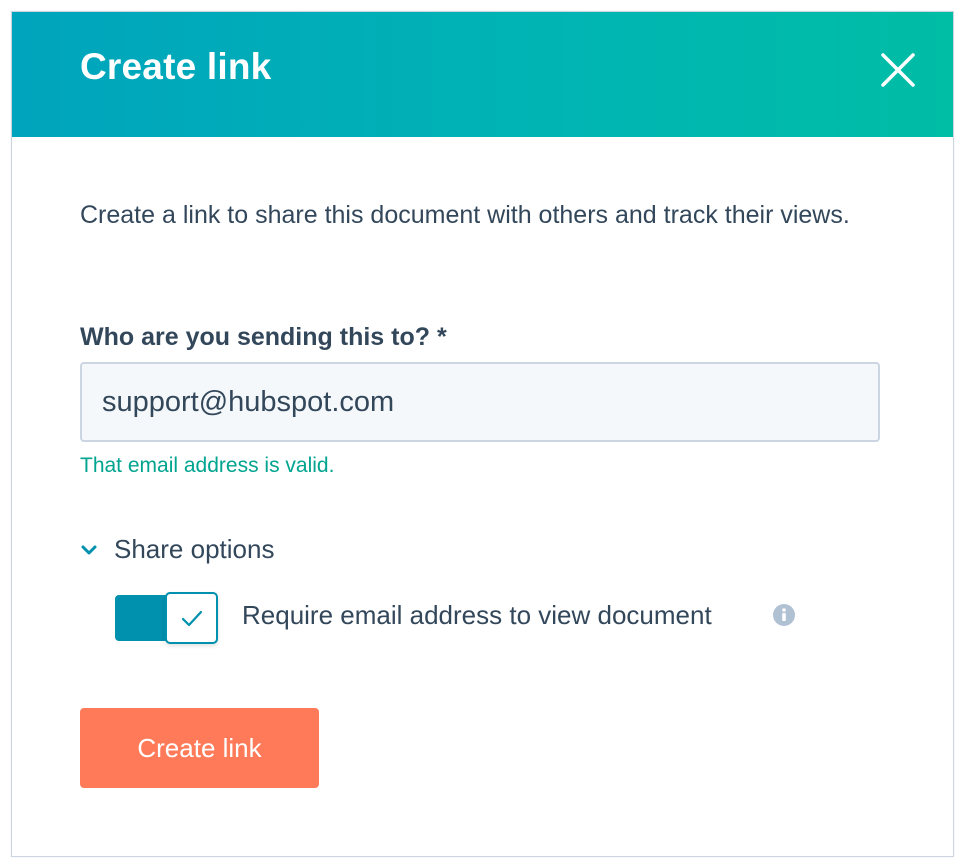 The height and width of the screenshot is (860, 966). I want to click on dialog-title: Create link, so click(176, 66).